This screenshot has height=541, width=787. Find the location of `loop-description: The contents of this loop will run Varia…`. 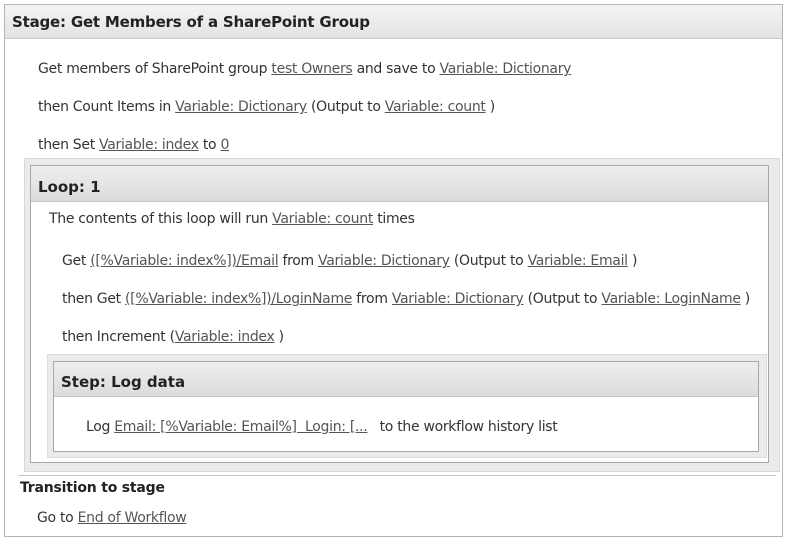

loop-description: The contents of this loop will run Varia… is located at coordinates (232, 219).